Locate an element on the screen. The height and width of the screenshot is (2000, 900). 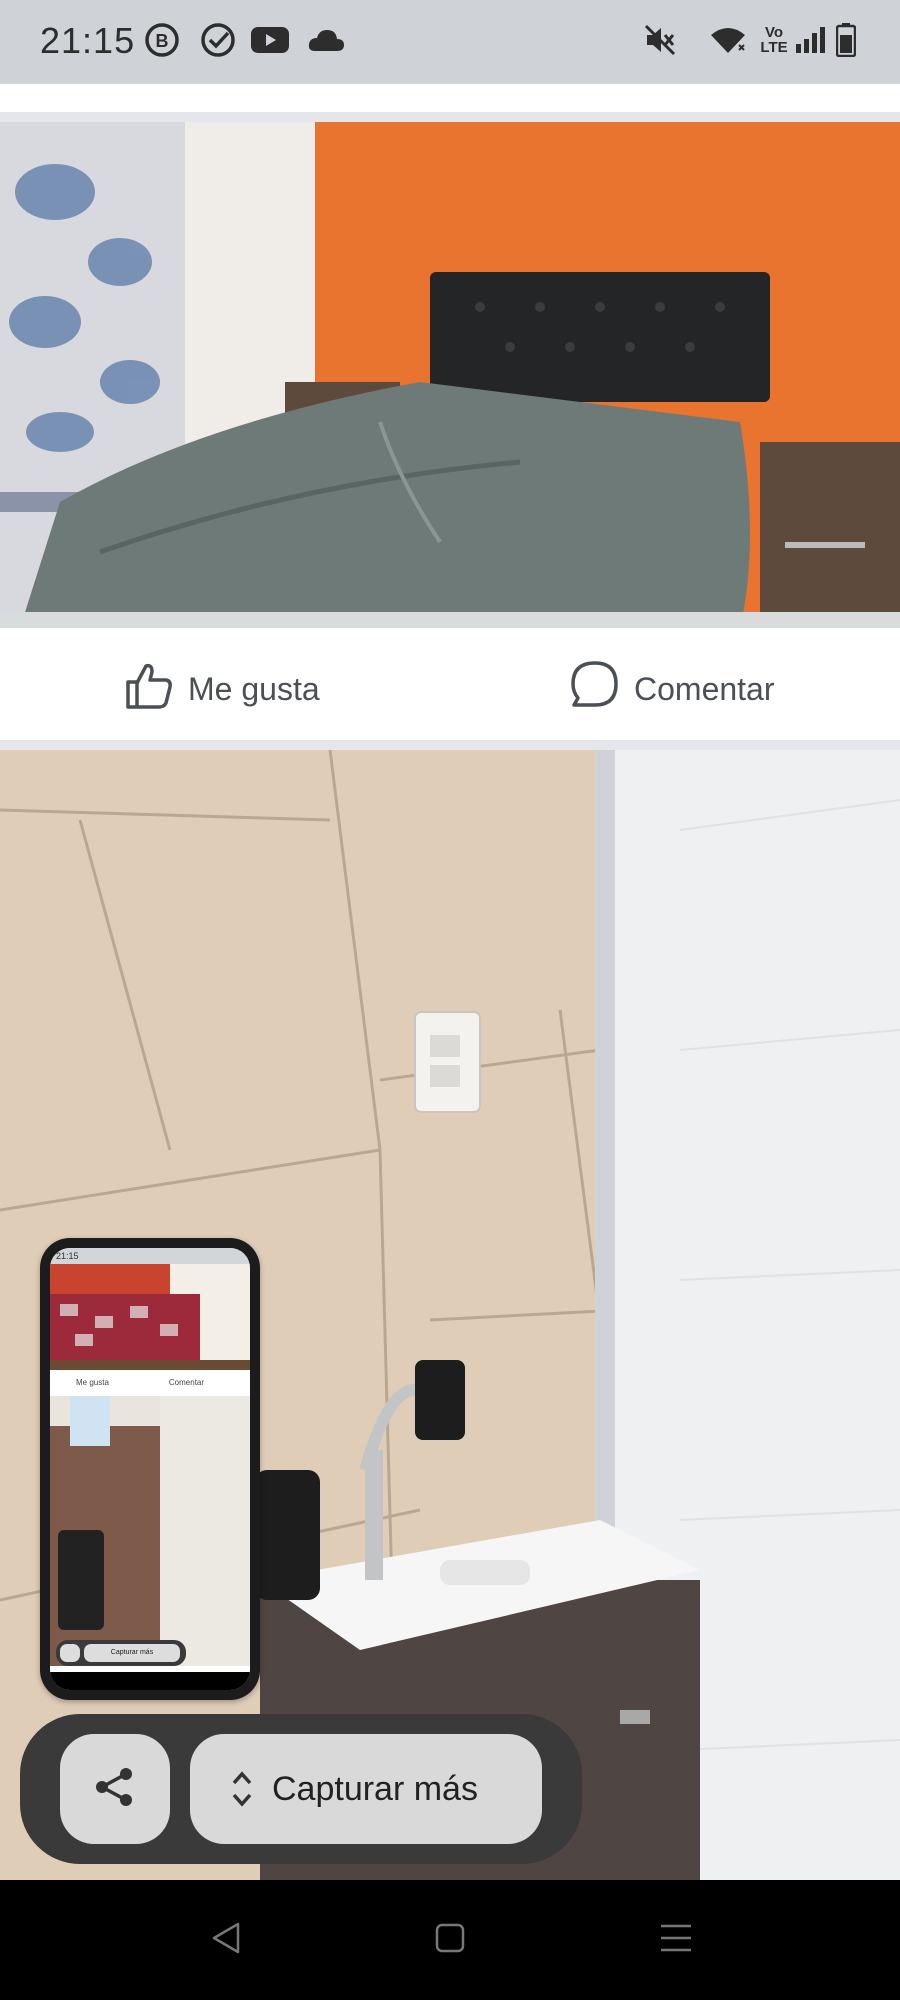
expand-vertical-icon is located at coordinates (242, 1789).